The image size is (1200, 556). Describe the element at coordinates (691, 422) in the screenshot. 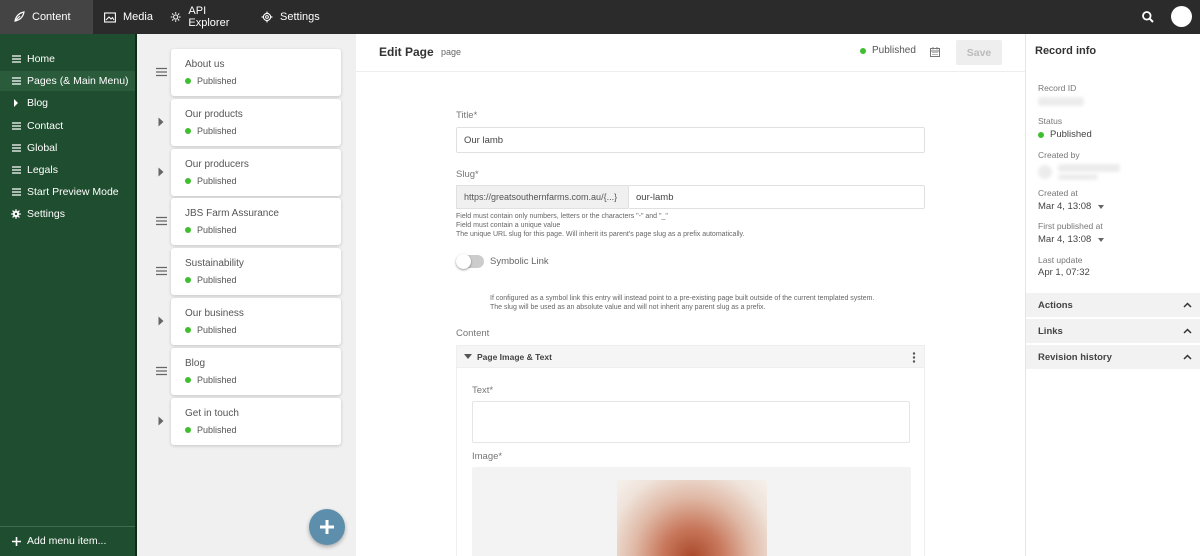

I see `text-input` at that location.